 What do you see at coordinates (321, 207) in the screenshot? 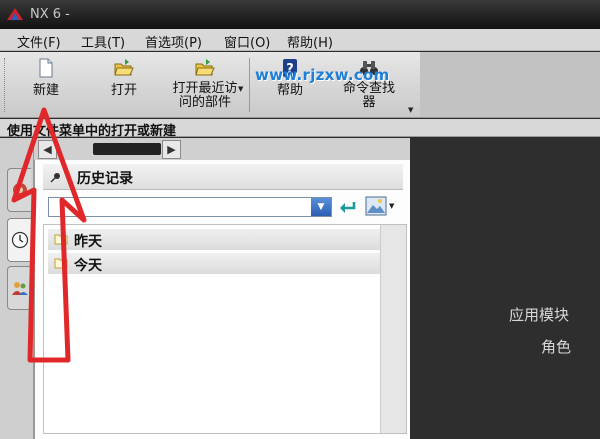
I see `chevron-down-icon: ▼` at bounding box center [321, 207].